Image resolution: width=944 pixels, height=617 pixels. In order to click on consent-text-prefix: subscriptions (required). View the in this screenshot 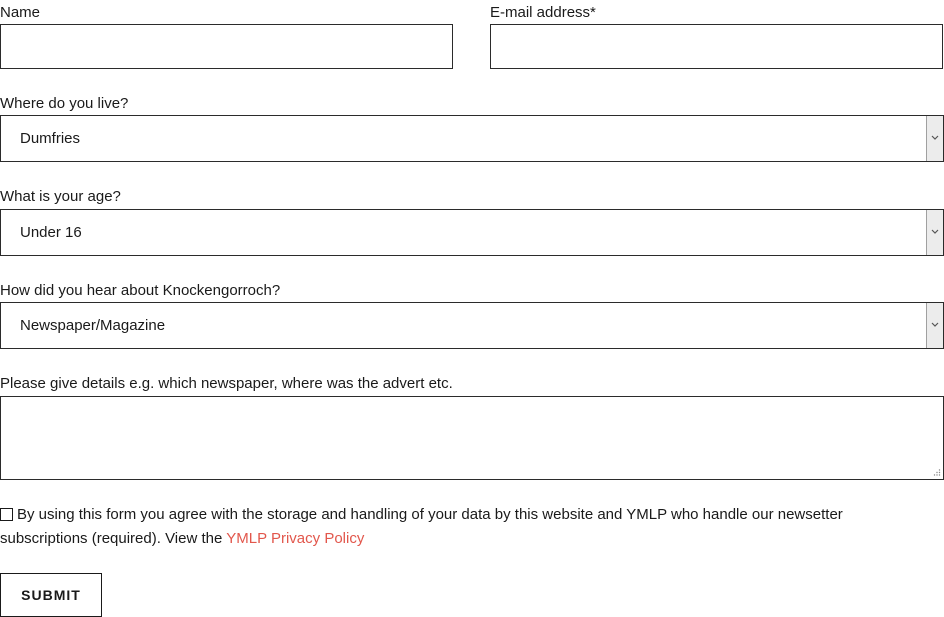, I will do `click(113, 538)`.